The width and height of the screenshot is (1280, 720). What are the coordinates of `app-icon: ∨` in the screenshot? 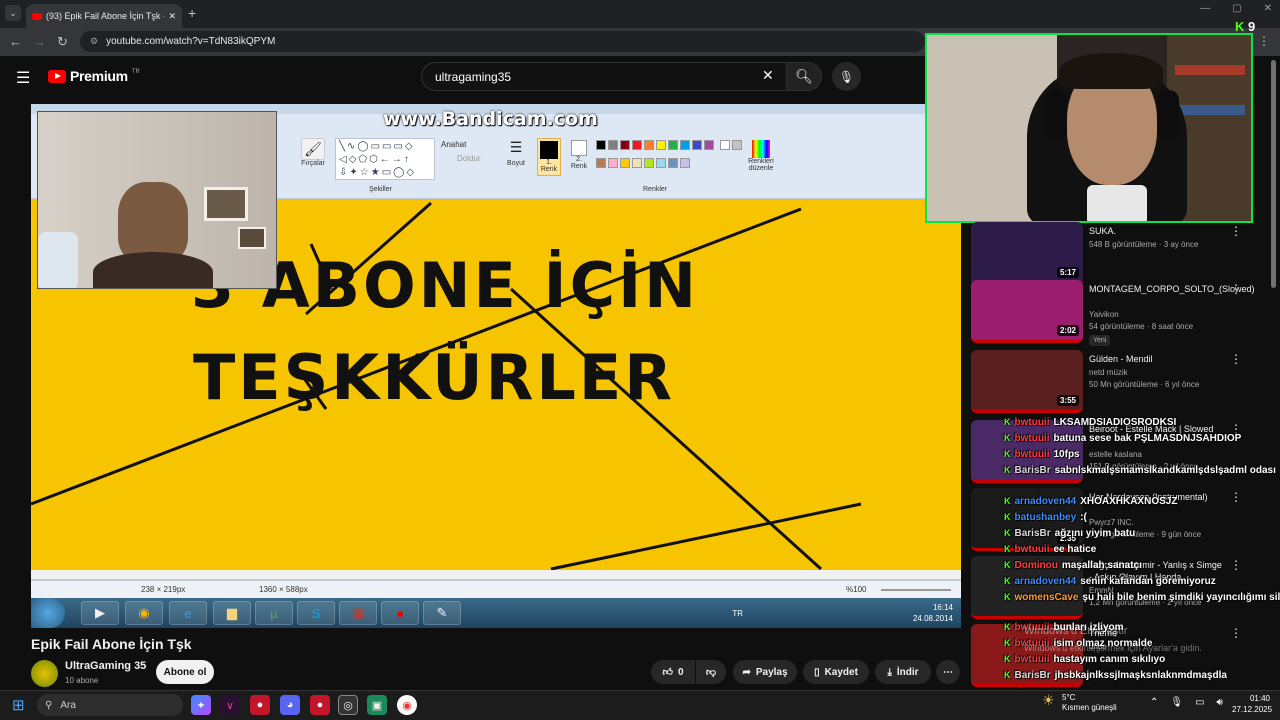 It's located at (230, 705).